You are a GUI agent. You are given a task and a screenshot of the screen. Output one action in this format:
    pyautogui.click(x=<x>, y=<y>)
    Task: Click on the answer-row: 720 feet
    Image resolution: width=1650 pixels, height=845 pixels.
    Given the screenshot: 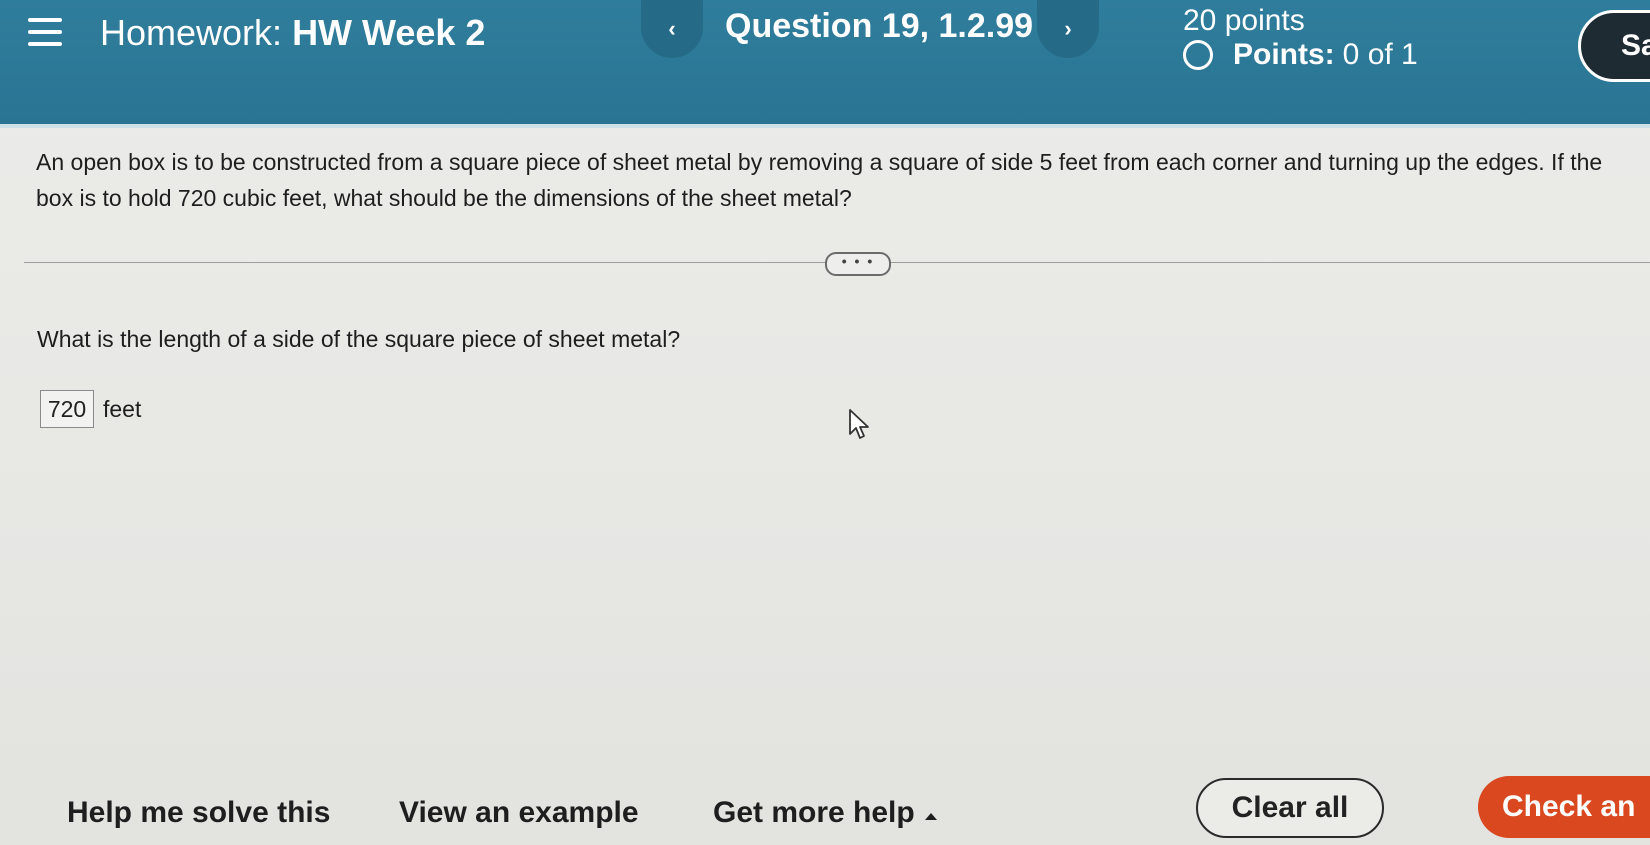 What is the action you would take?
    pyautogui.click(x=90, y=409)
    